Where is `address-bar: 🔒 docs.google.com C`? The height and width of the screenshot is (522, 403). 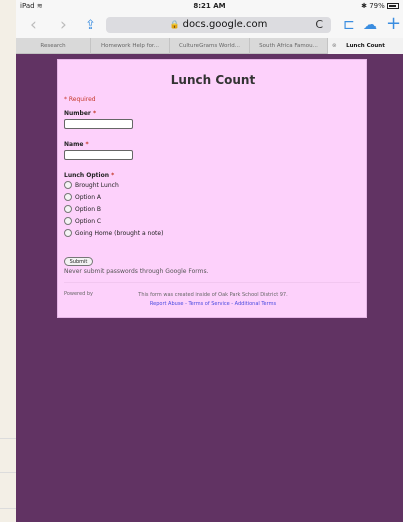
address-bar: 🔒 docs.google.com C is located at coordinates (218, 25).